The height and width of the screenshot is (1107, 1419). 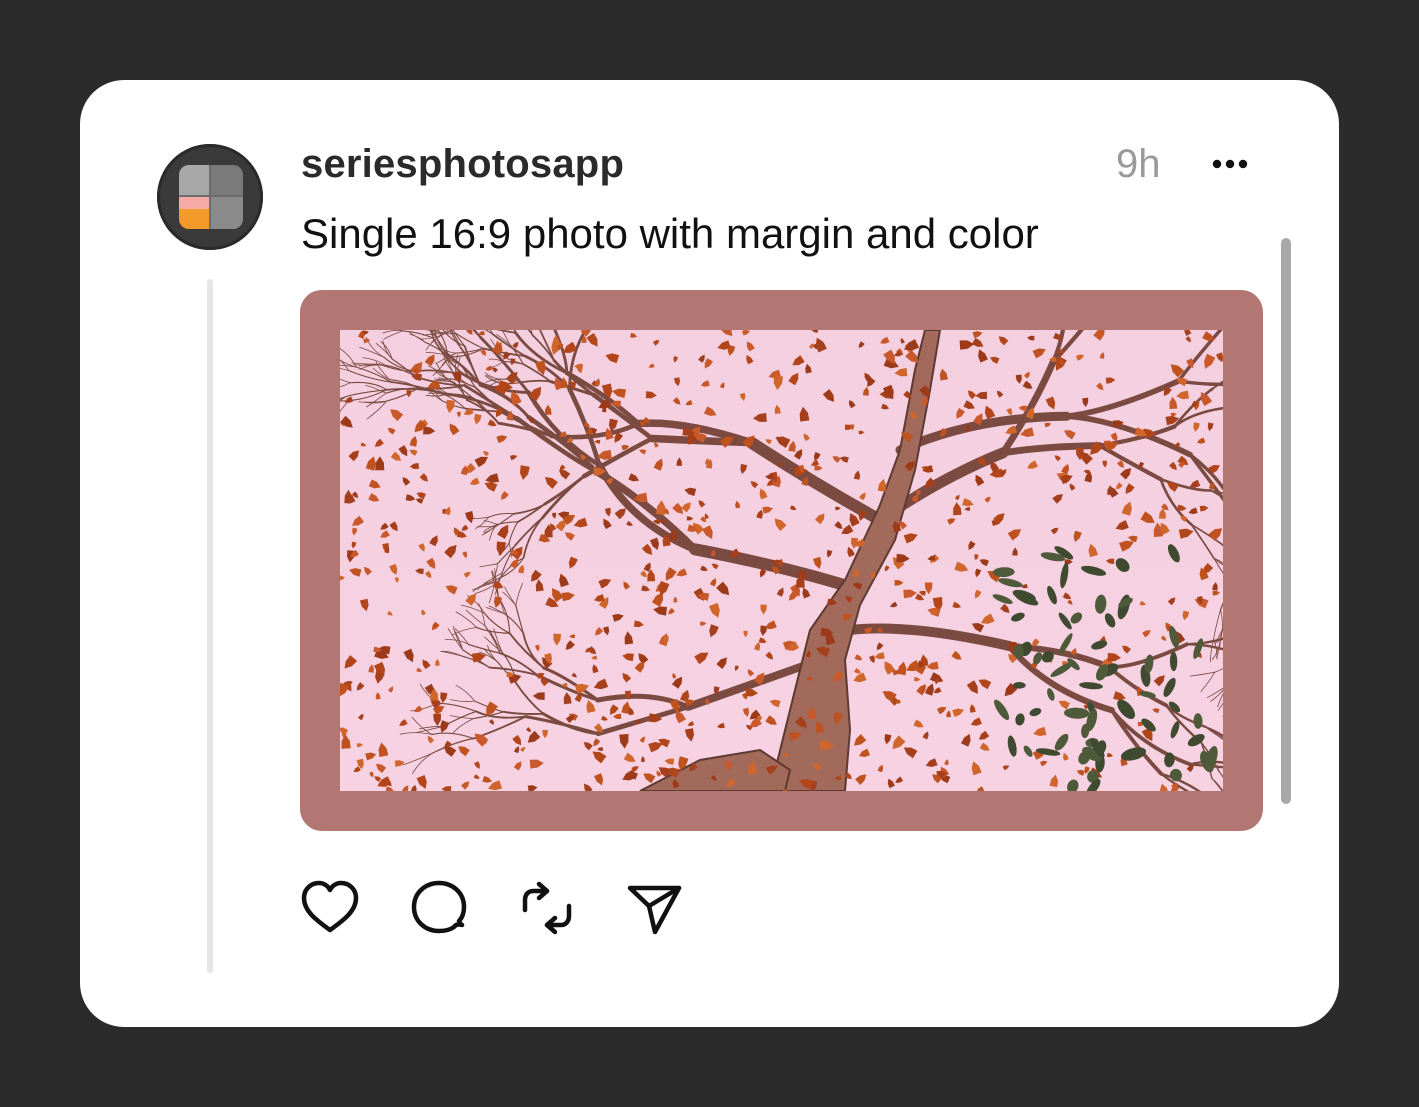 What do you see at coordinates (1286, 521) in the screenshot?
I see `scrollbar` at bounding box center [1286, 521].